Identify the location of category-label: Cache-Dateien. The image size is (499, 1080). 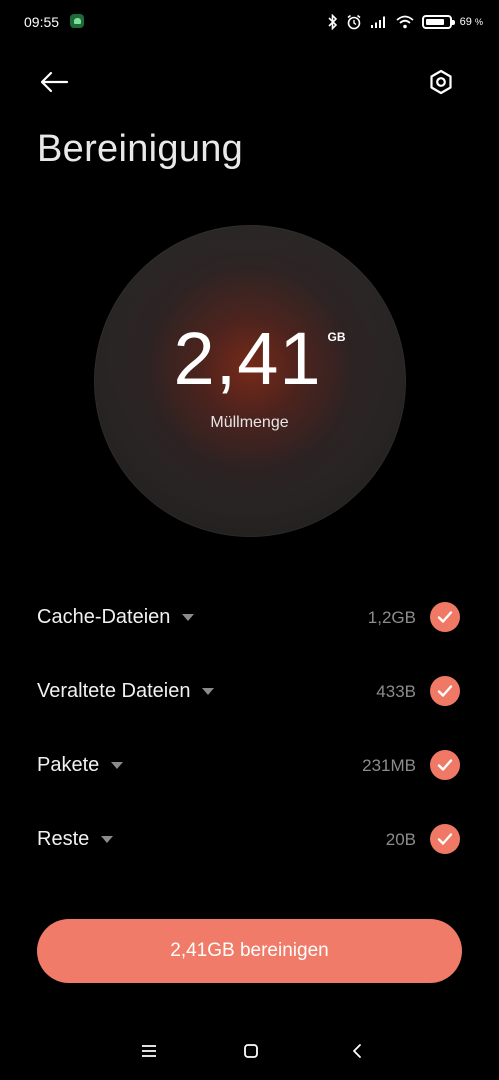
(116, 617).